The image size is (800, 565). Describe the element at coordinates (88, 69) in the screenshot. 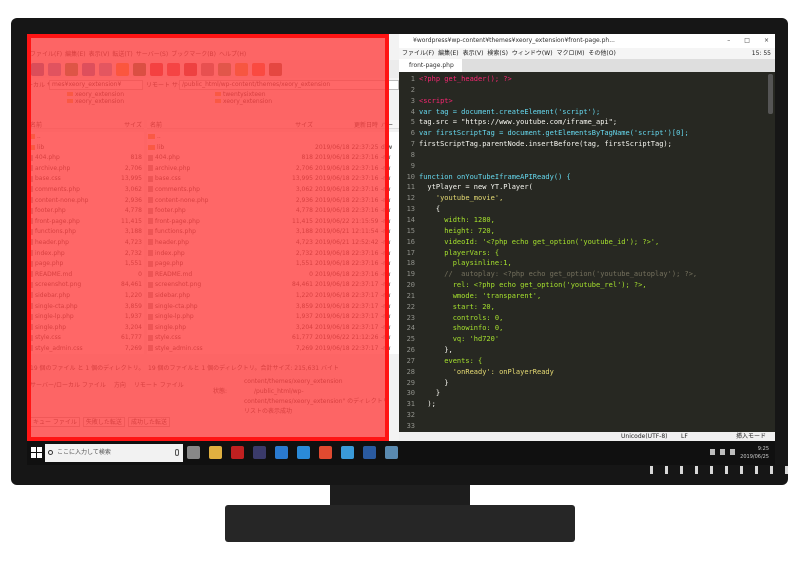

I see `remote-tree-icon` at that location.